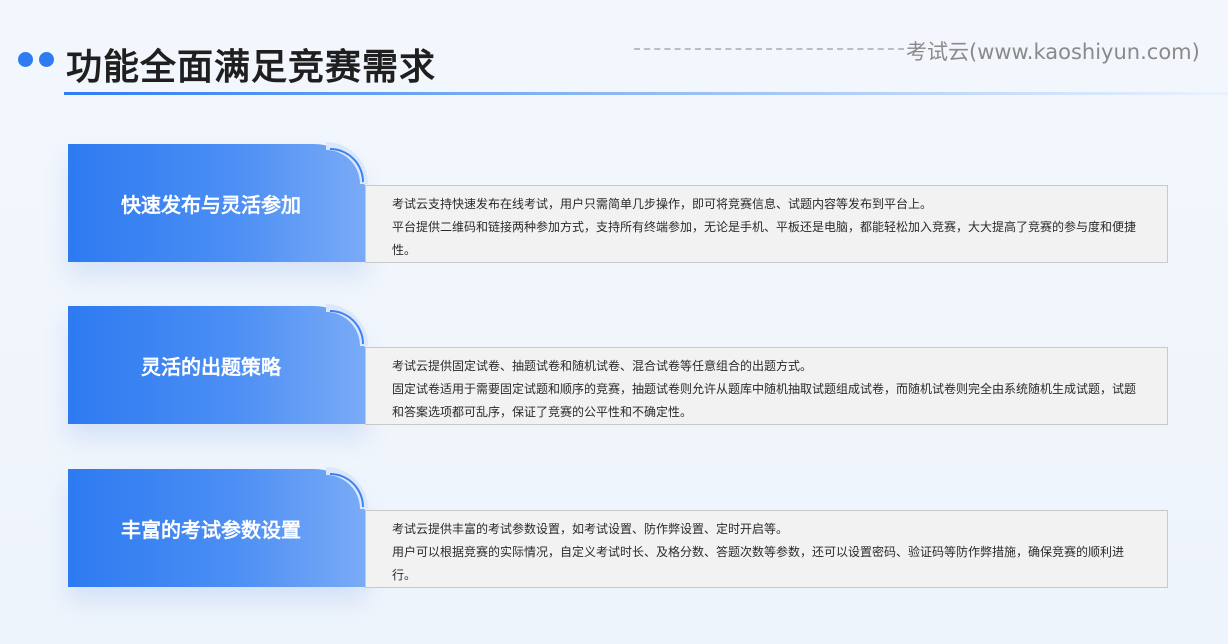  I want to click on feature-card: 灵活的出题策略, so click(217, 365).